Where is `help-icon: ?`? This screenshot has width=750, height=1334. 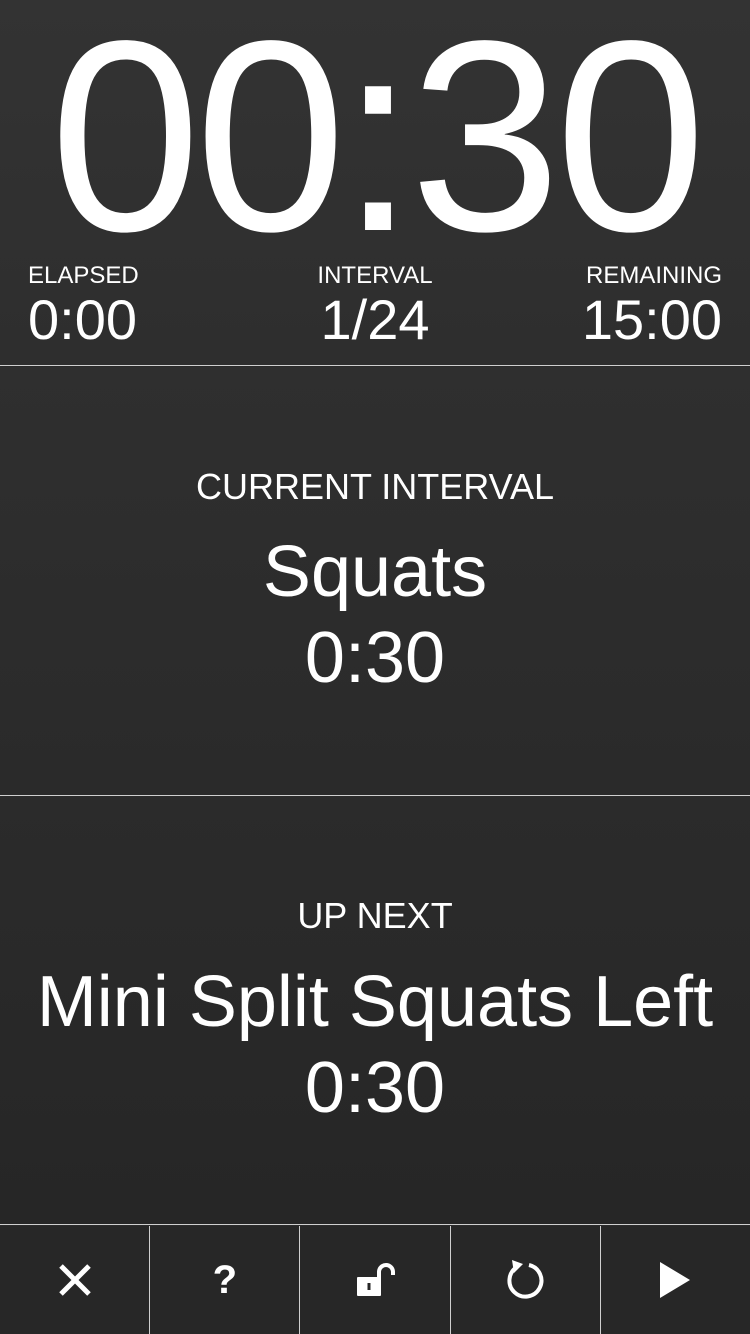
help-icon: ? is located at coordinates (225, 1280).